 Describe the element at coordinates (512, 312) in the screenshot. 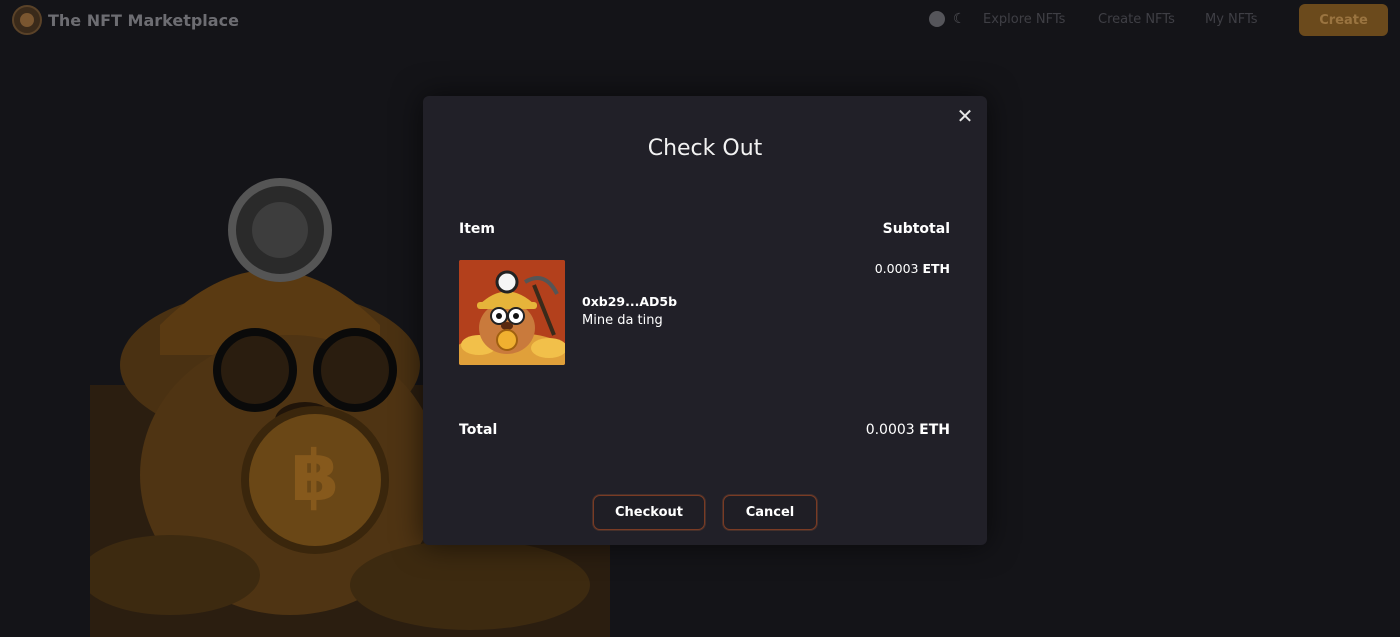

I see `item-thumbnail` at that location.